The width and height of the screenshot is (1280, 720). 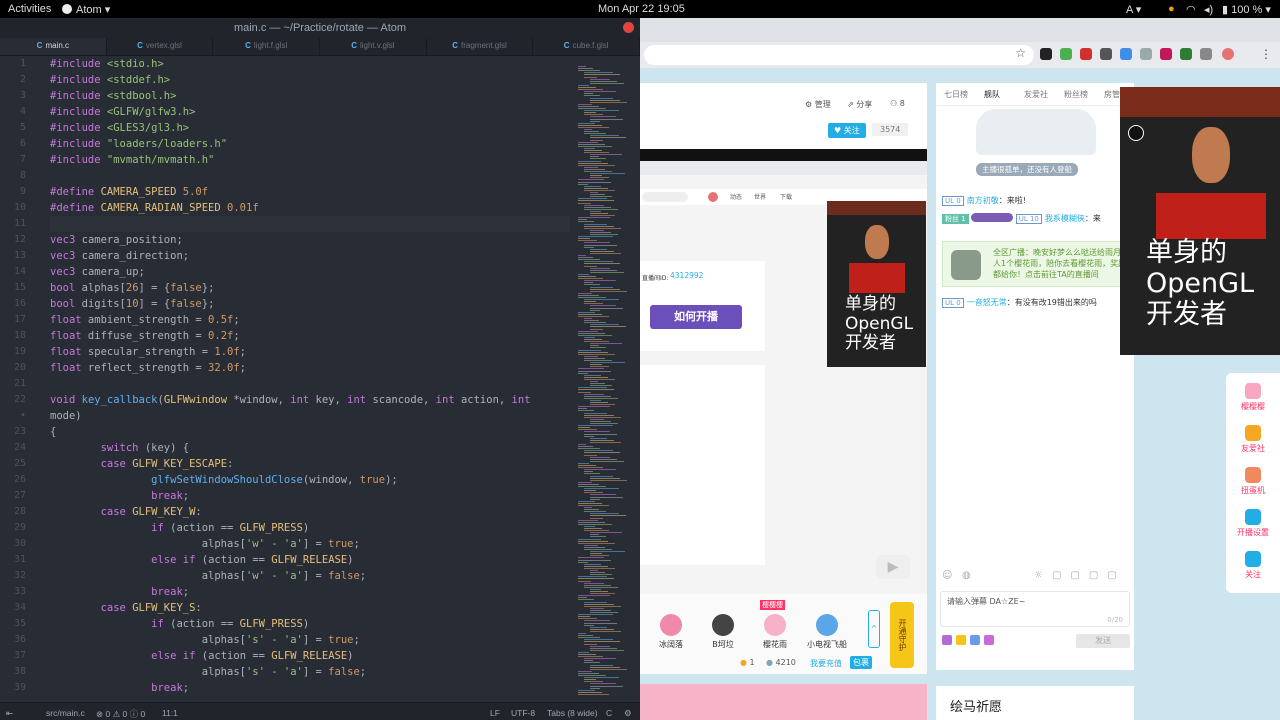 I want to click on guard-banner: 开通守护, so click(x=902, y=635).